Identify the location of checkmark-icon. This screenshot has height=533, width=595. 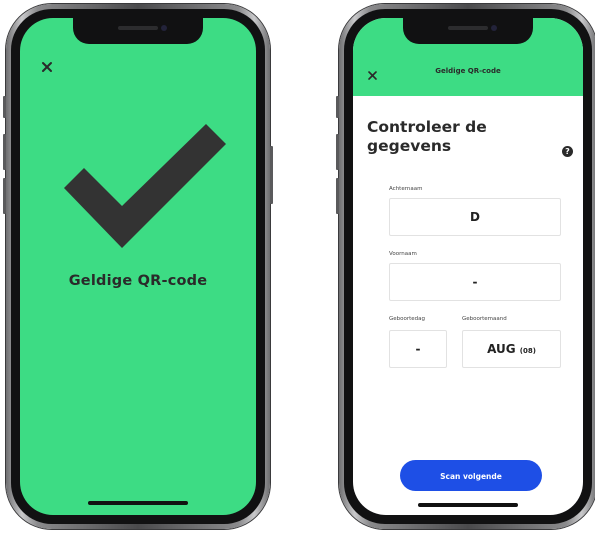
(145, 186).